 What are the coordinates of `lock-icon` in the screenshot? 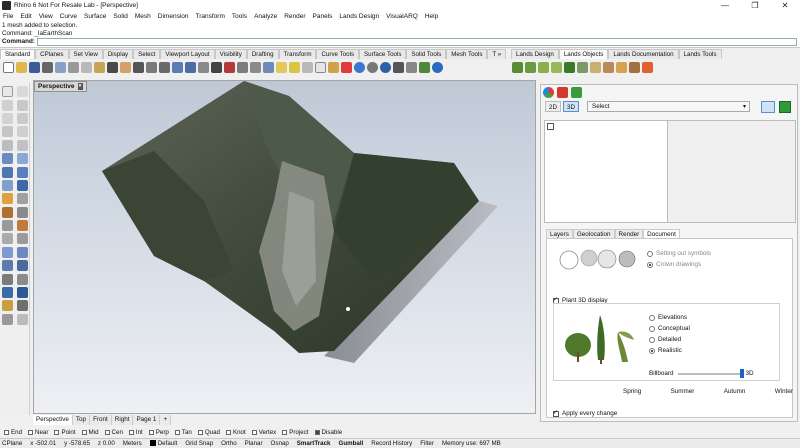 It's located at (307, 67).